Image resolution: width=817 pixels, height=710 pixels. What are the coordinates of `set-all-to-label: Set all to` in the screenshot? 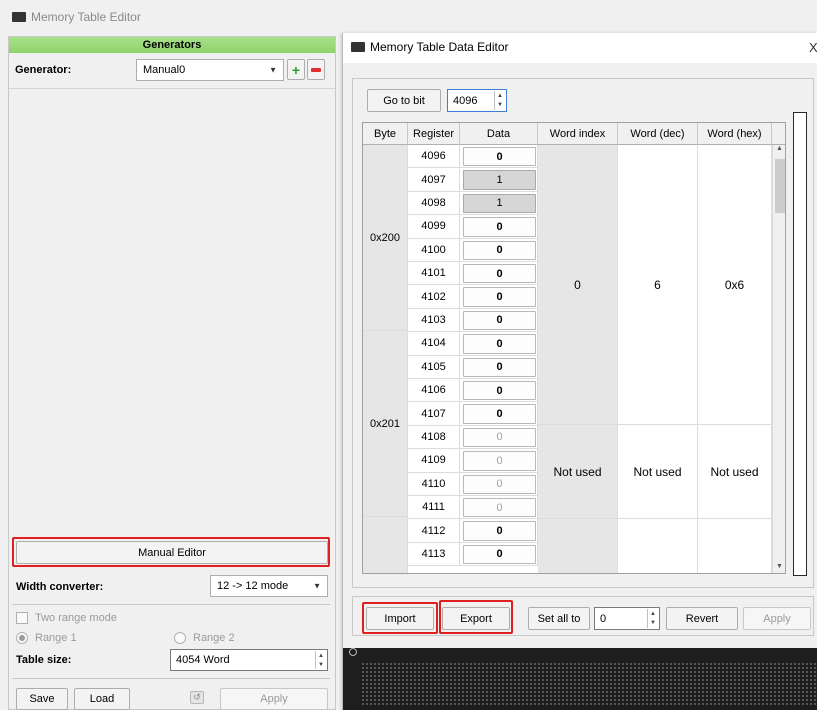 It's located at (559, 618).